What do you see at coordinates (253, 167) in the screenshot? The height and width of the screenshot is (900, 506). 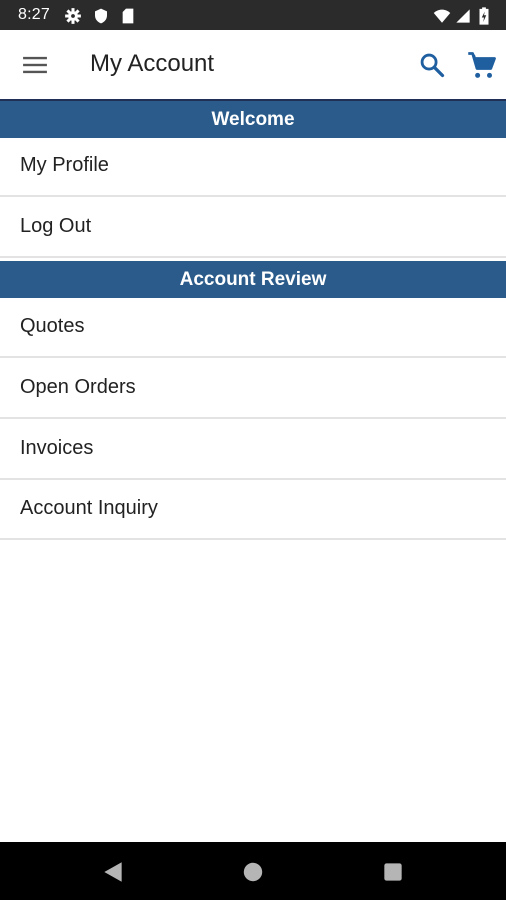 I see `list-item-my-profile: My Profile` at bounding box center [253, 167].